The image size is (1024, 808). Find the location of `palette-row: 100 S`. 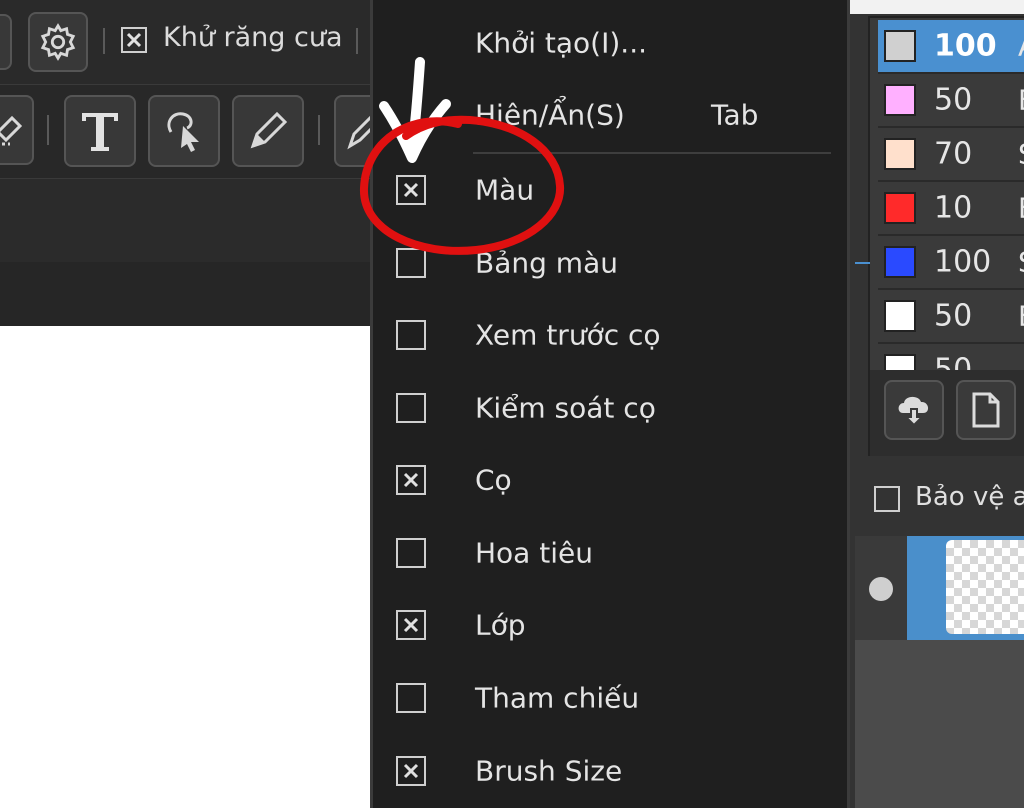

palette-row: 100 S is located at coordinates (951, 263).